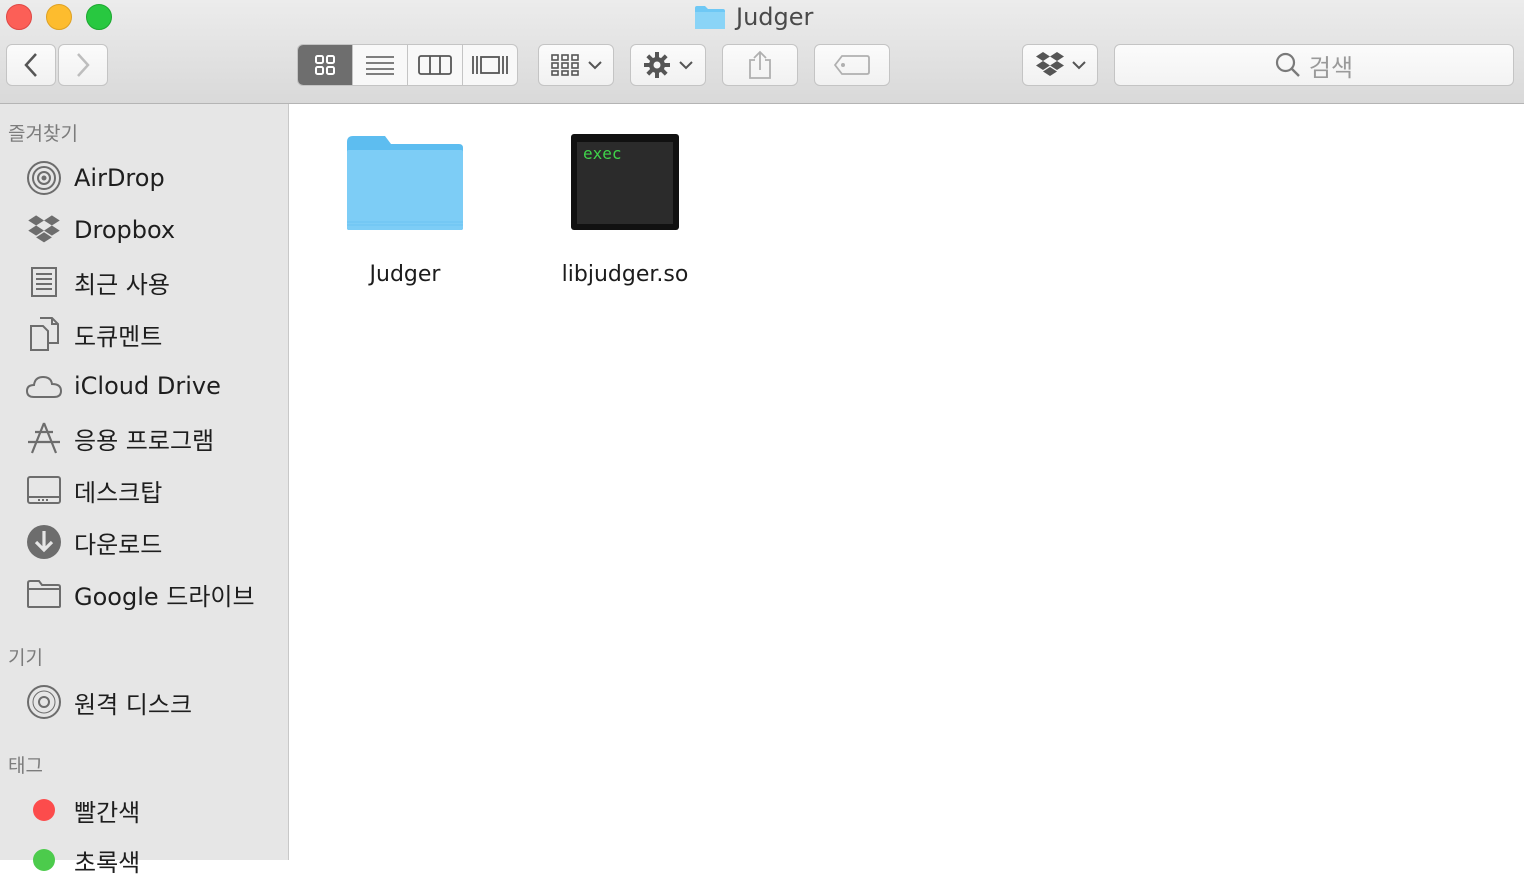 This screenshot has width=1524, height=880. I want to click on sidebar-item-label: 다운로드, so click(118, 544).